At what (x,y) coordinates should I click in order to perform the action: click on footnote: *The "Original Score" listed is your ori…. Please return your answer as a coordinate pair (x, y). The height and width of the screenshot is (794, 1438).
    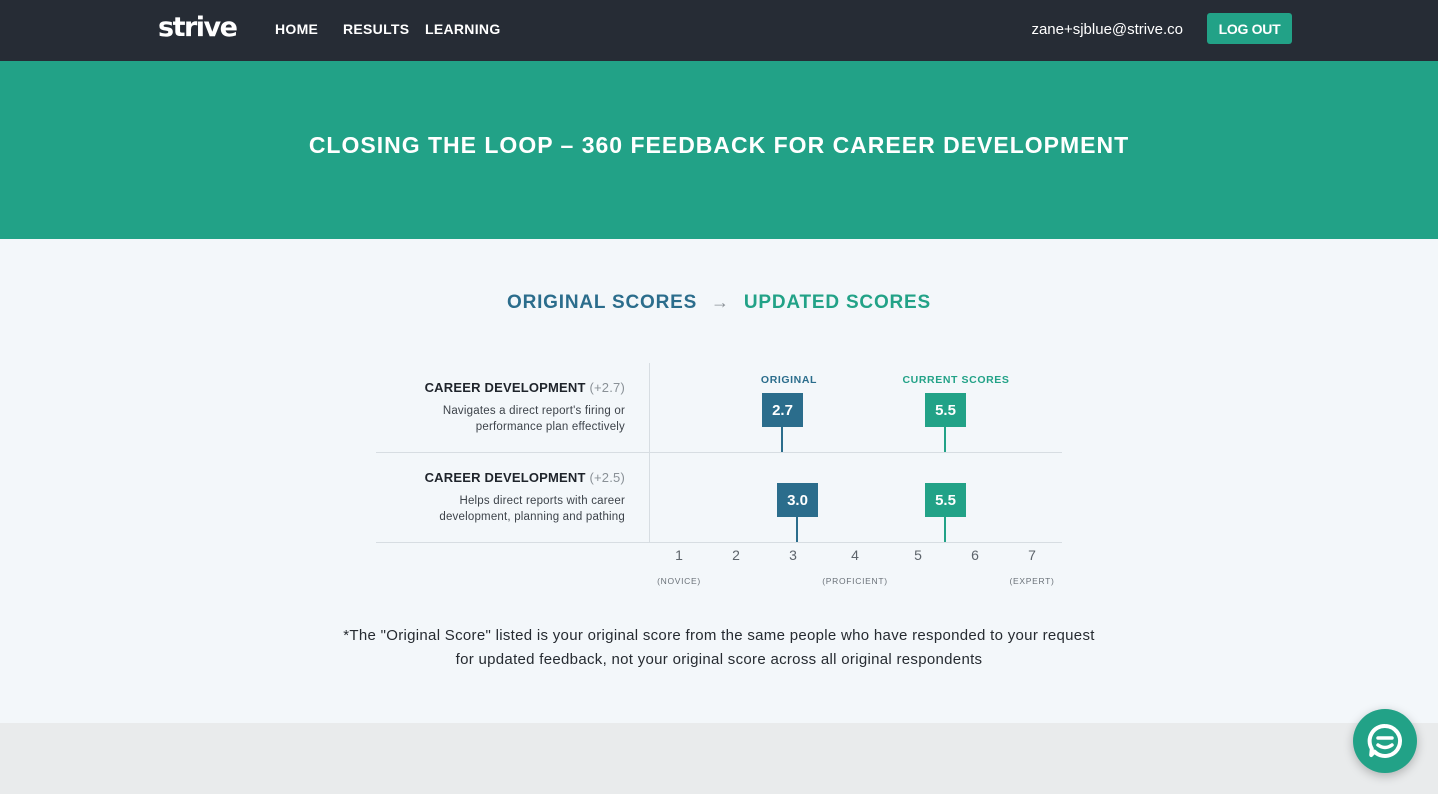
    Looking at the image, I should click on (719, 647).